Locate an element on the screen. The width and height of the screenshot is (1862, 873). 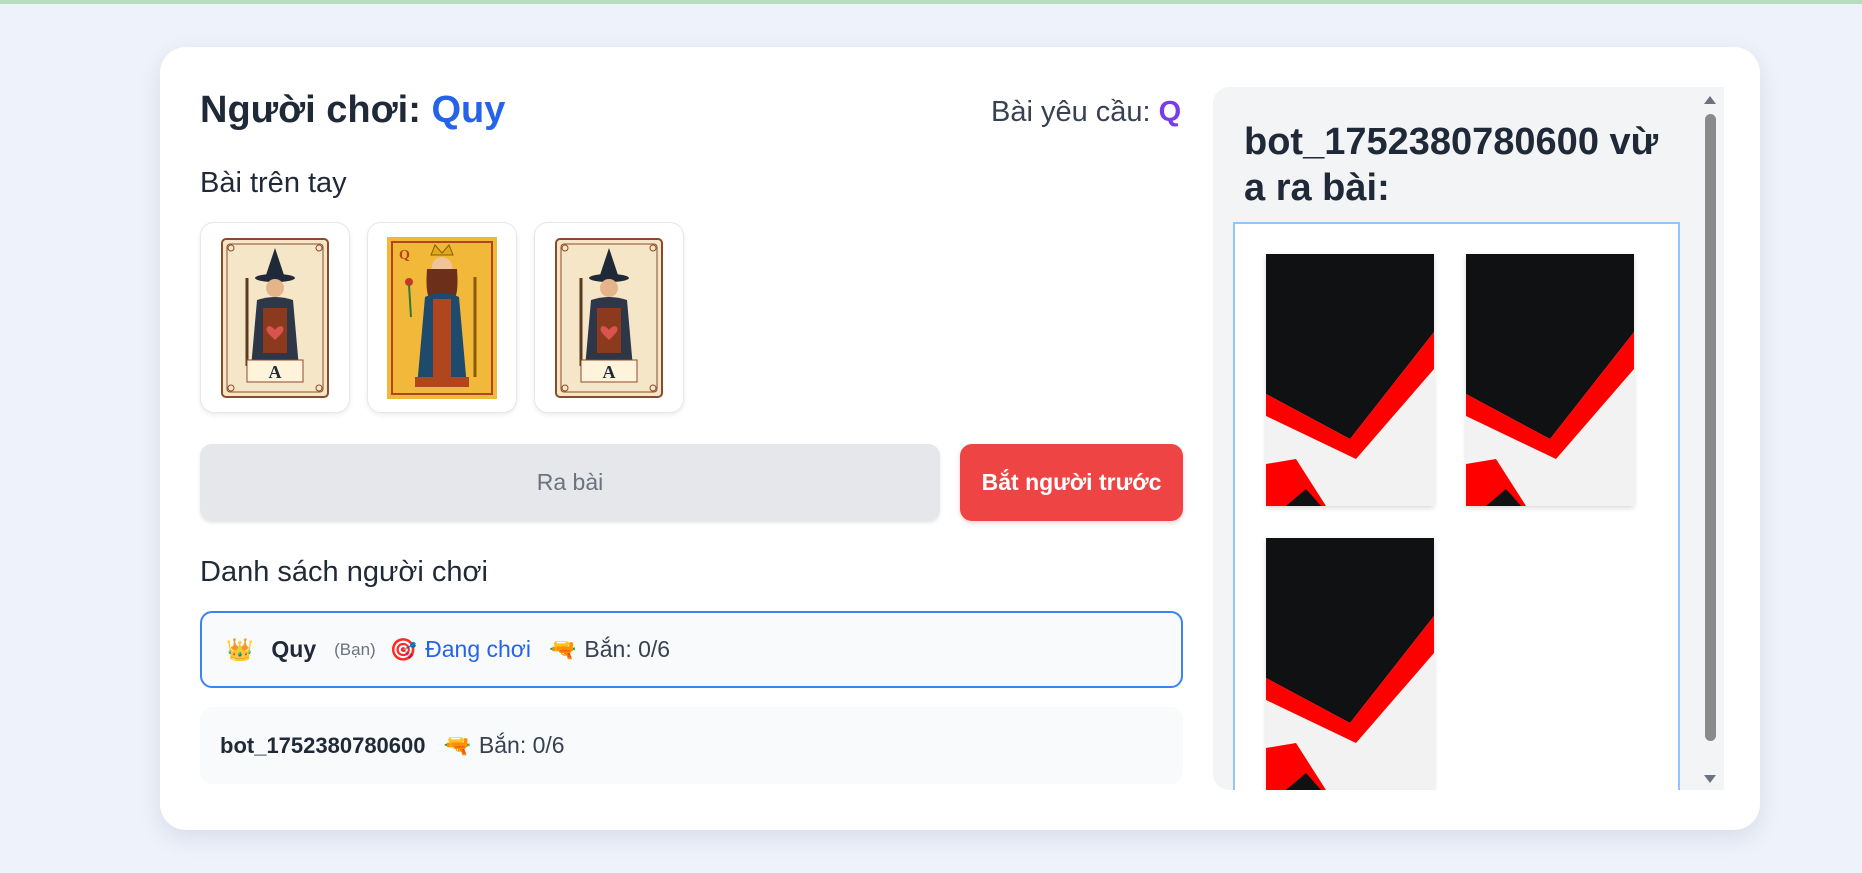
last-played-title: bot_1752380780600 vừa ra bài: is located at coordinates (1454, 165).